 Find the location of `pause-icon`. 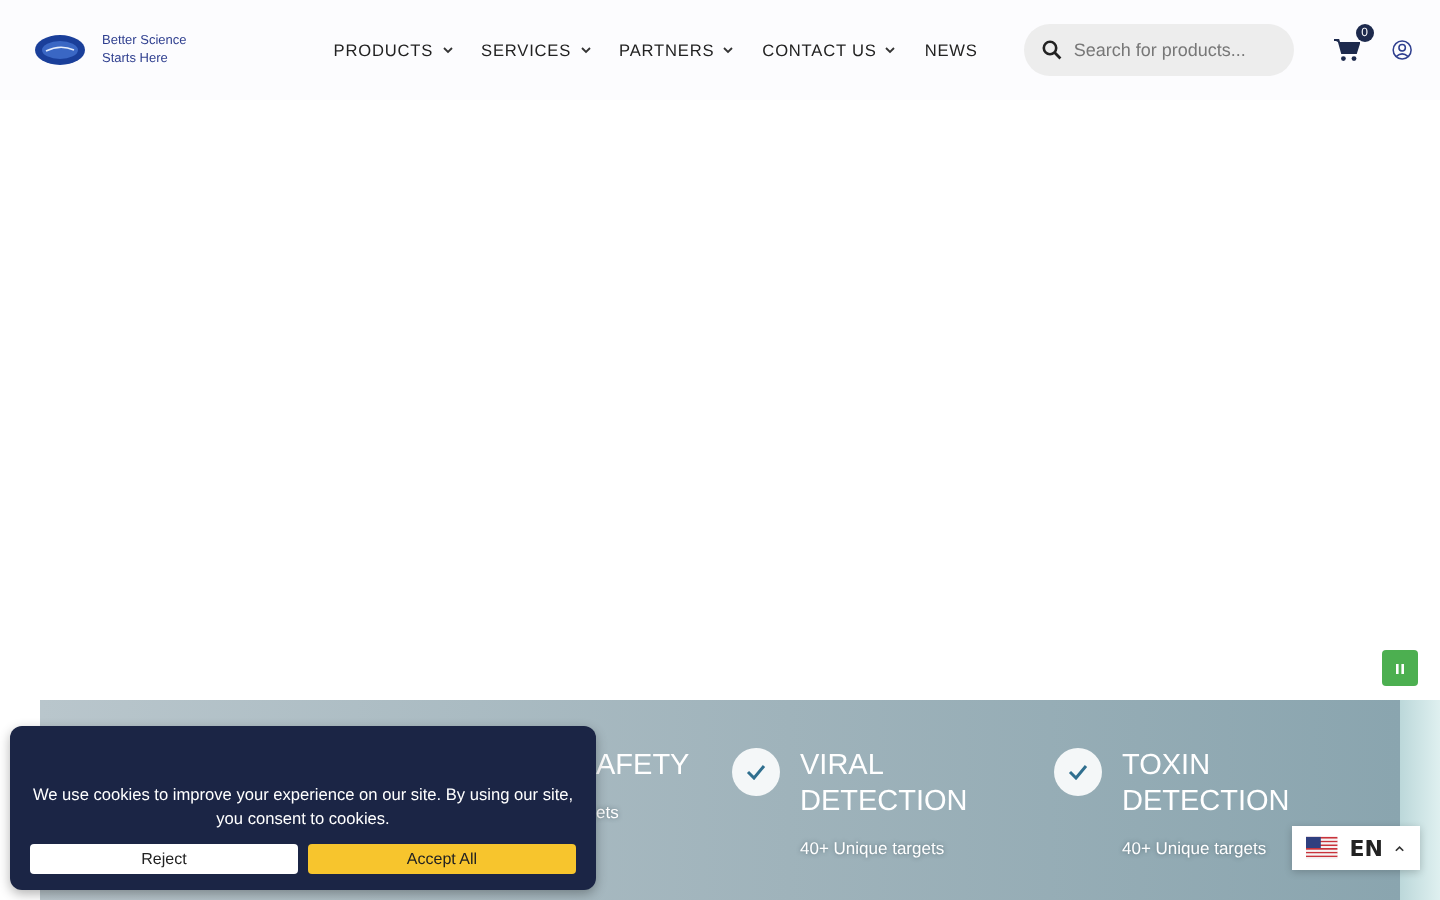

pause-icon is located at coordinates (1400, 668).